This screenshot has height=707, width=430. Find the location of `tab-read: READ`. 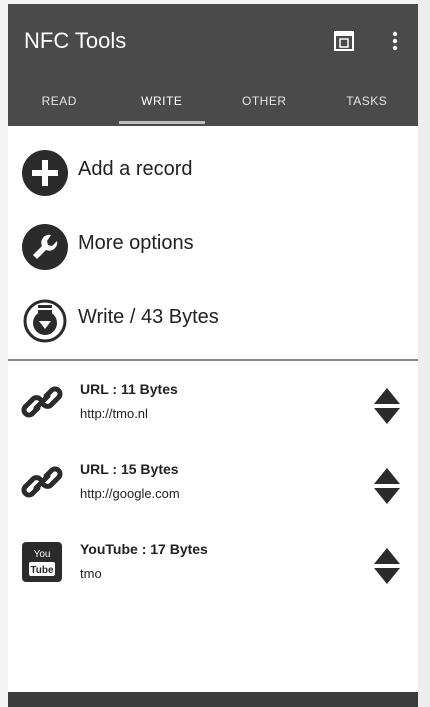

tab-read: READ is located at coordinates (59, 107).